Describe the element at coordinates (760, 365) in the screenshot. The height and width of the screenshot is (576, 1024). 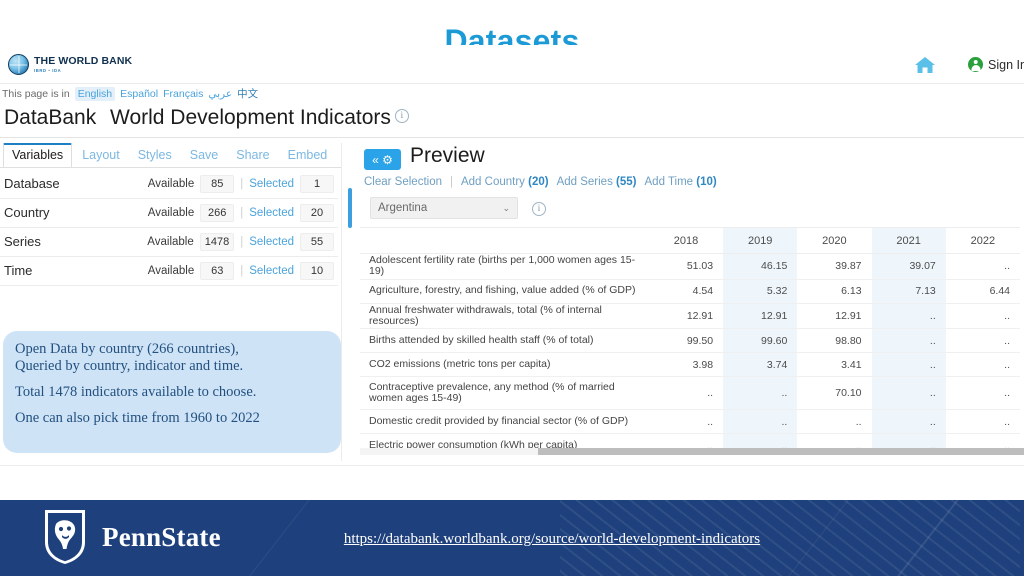
I see `cell-value: 3.74` at that location.